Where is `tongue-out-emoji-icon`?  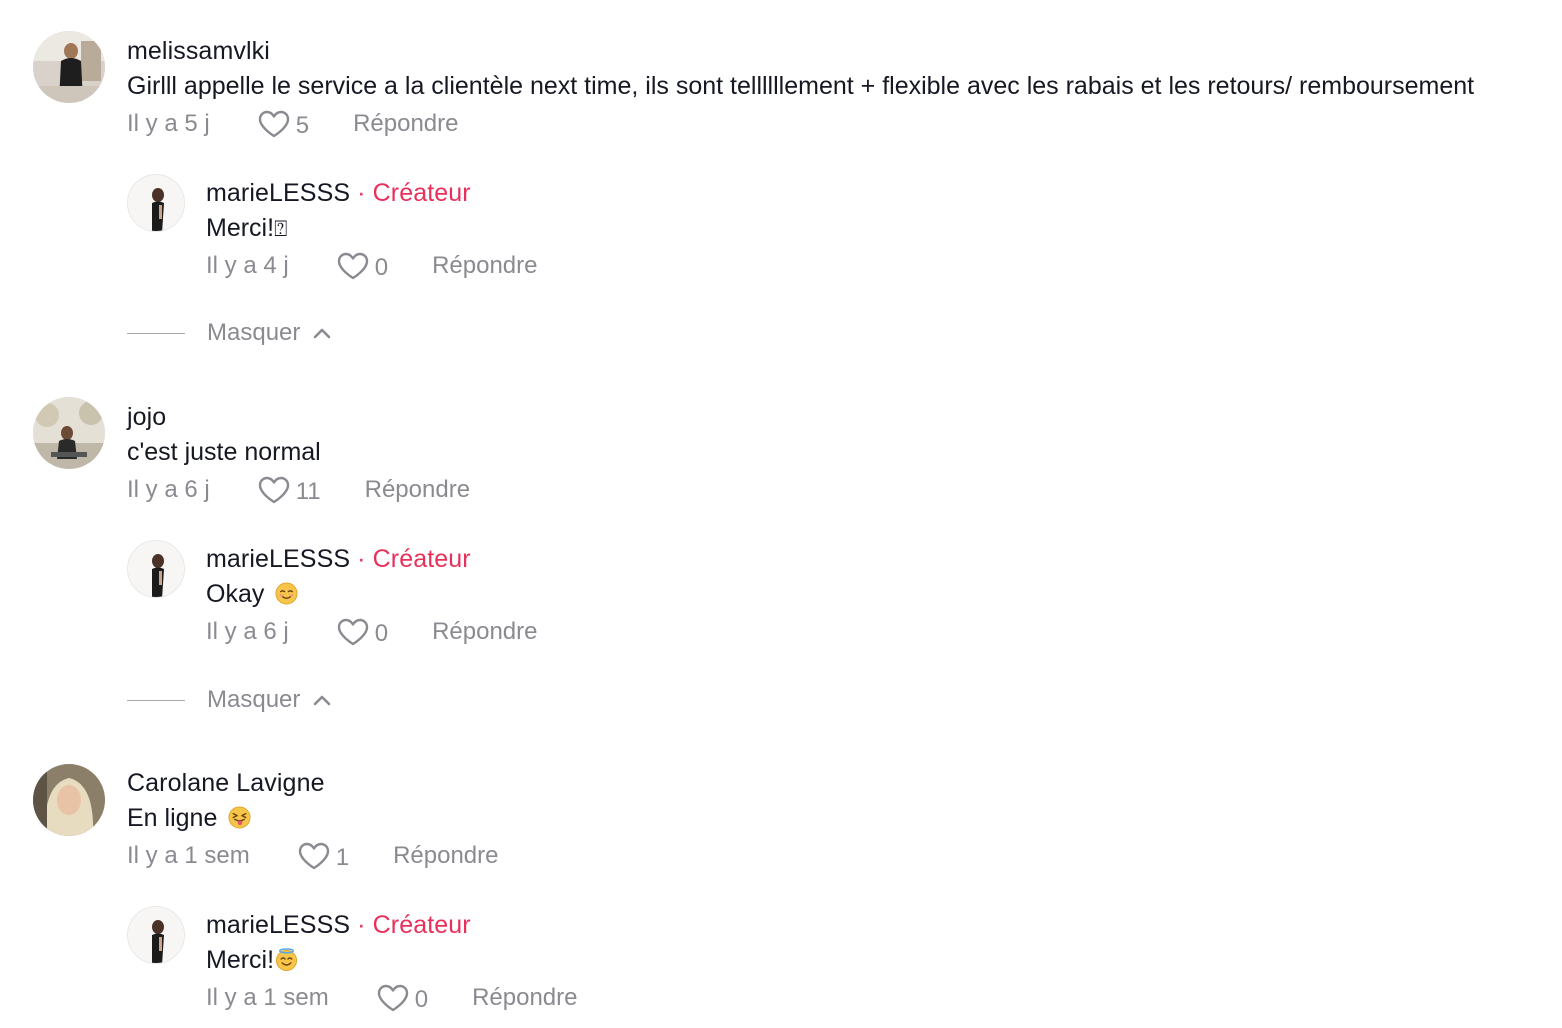 tongue-out-emoji-icon is located at coordinates (239, 817).